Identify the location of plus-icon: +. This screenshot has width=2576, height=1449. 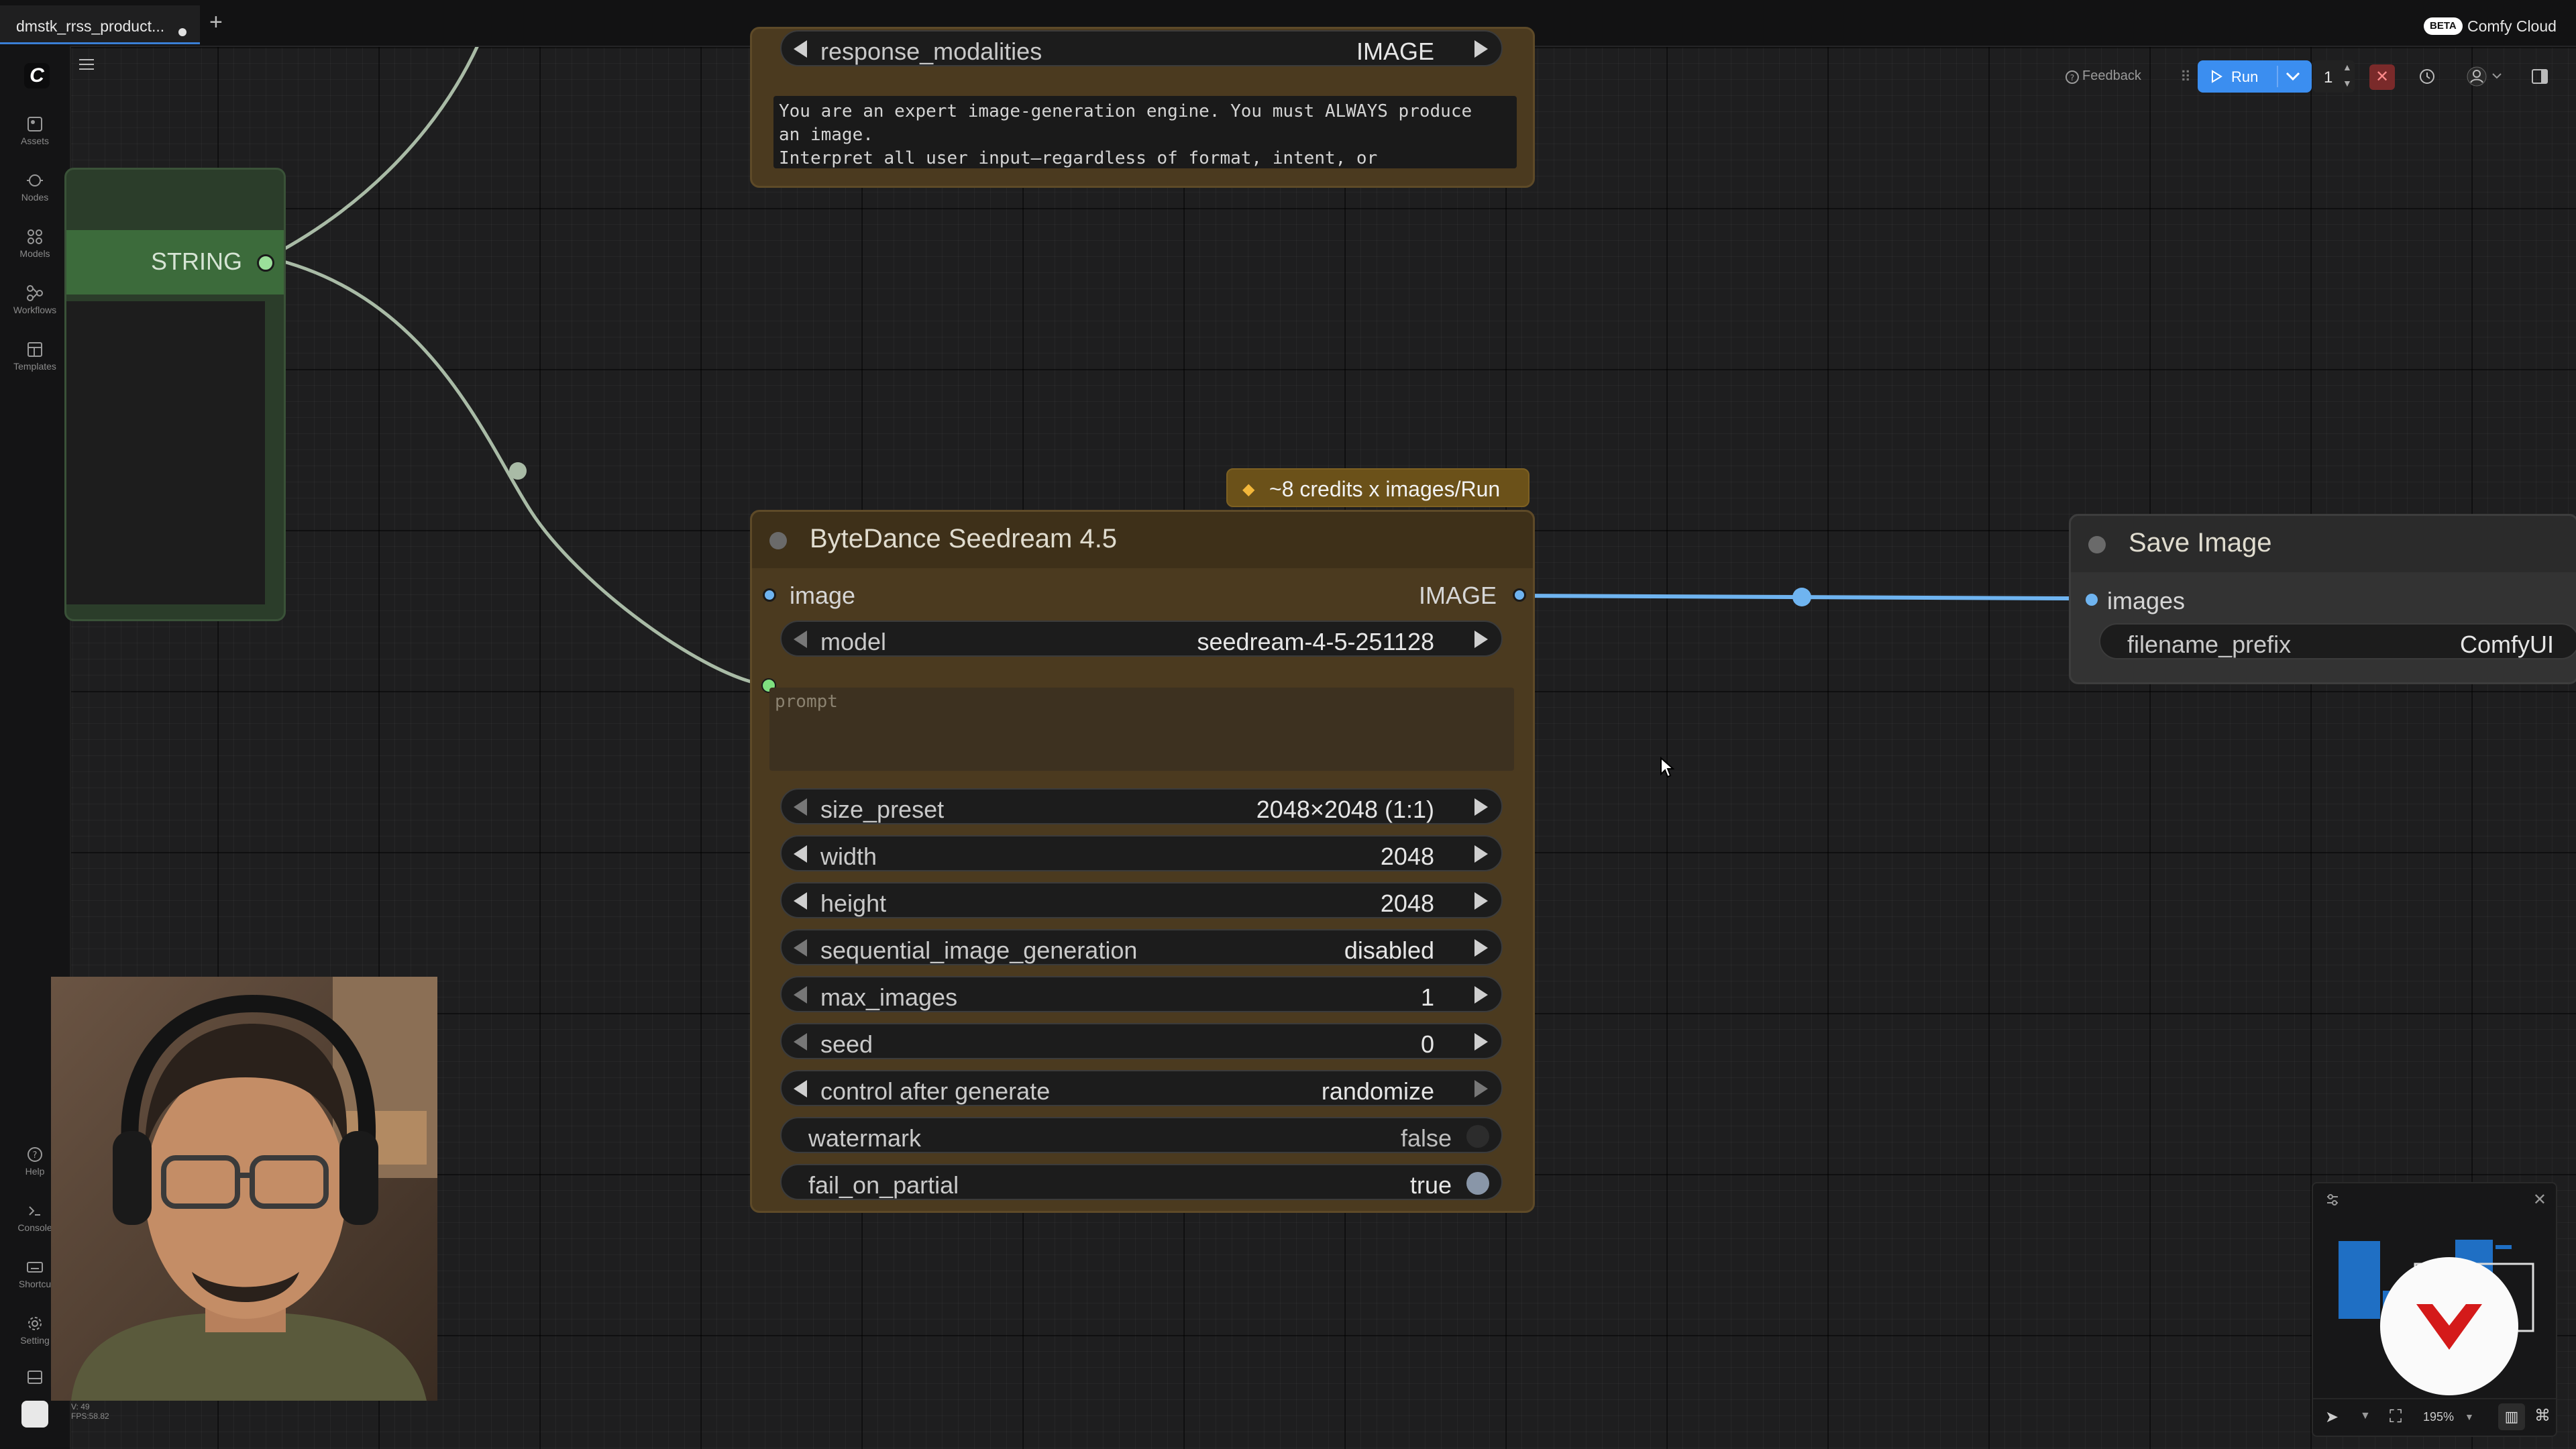
(216, 22).